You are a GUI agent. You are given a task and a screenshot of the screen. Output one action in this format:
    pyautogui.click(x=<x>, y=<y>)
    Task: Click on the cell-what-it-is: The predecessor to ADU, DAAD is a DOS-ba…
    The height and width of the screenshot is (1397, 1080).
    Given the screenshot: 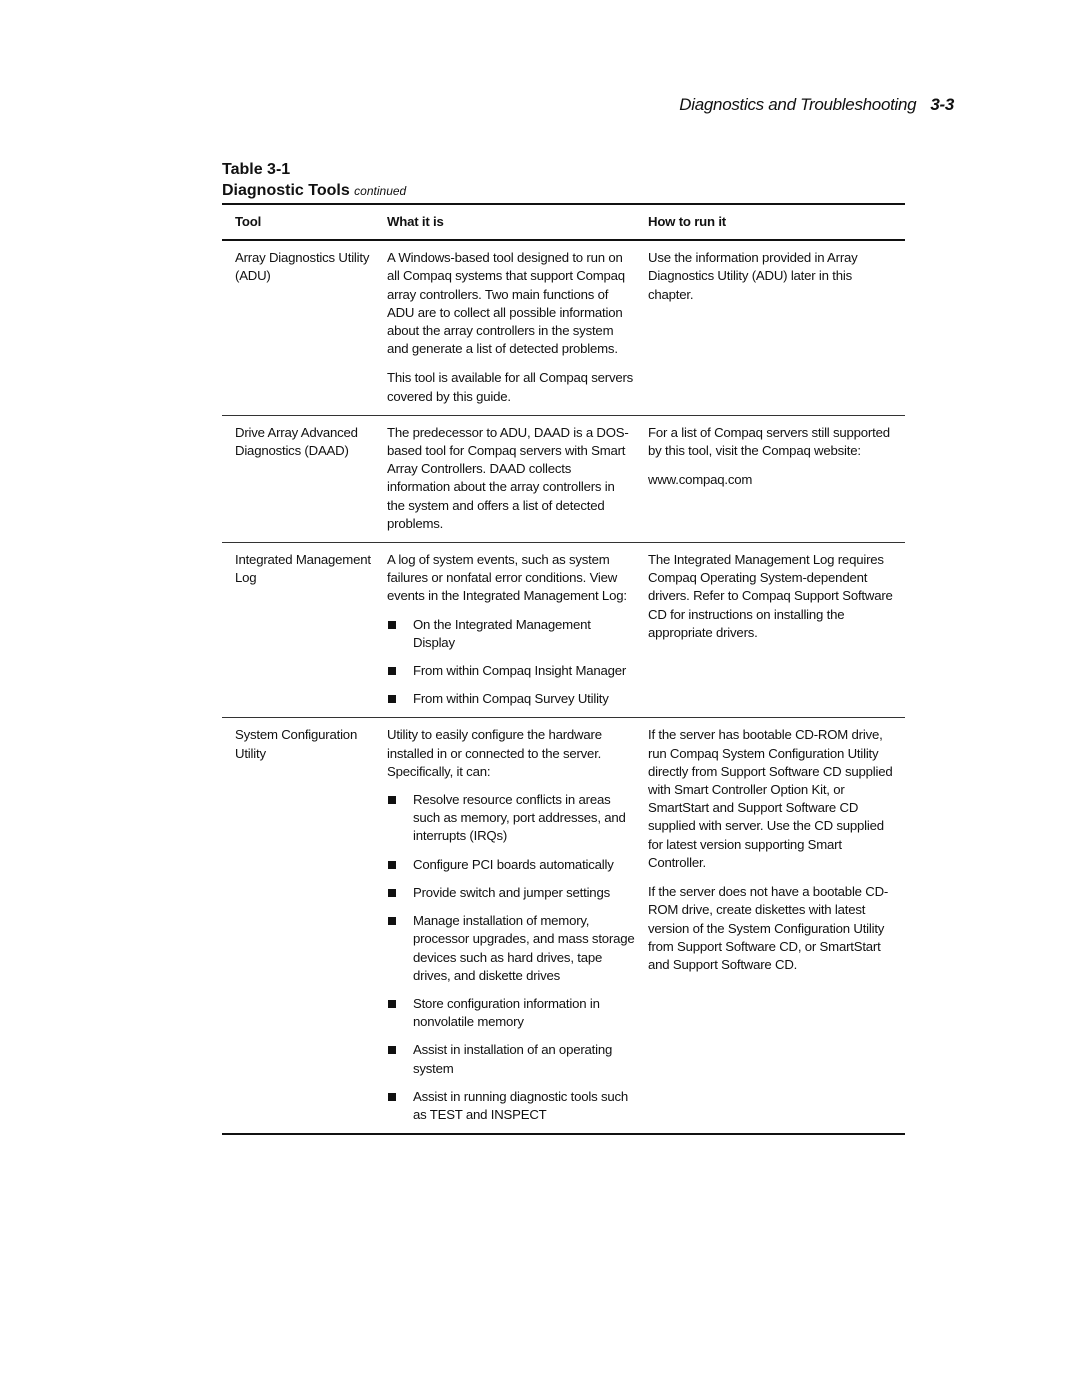 What is the action you would take?
    pyautogui.click(x=504, y=478)
    